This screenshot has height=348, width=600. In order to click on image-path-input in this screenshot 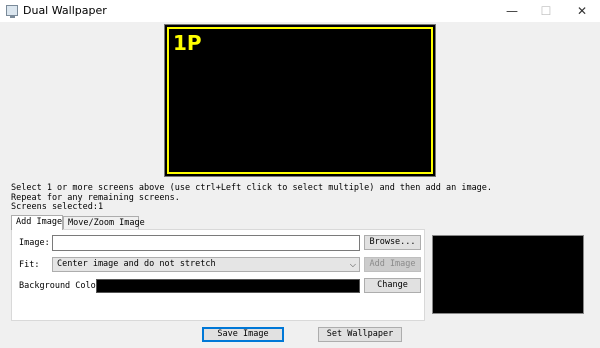, I will do `click(206, 243)`.